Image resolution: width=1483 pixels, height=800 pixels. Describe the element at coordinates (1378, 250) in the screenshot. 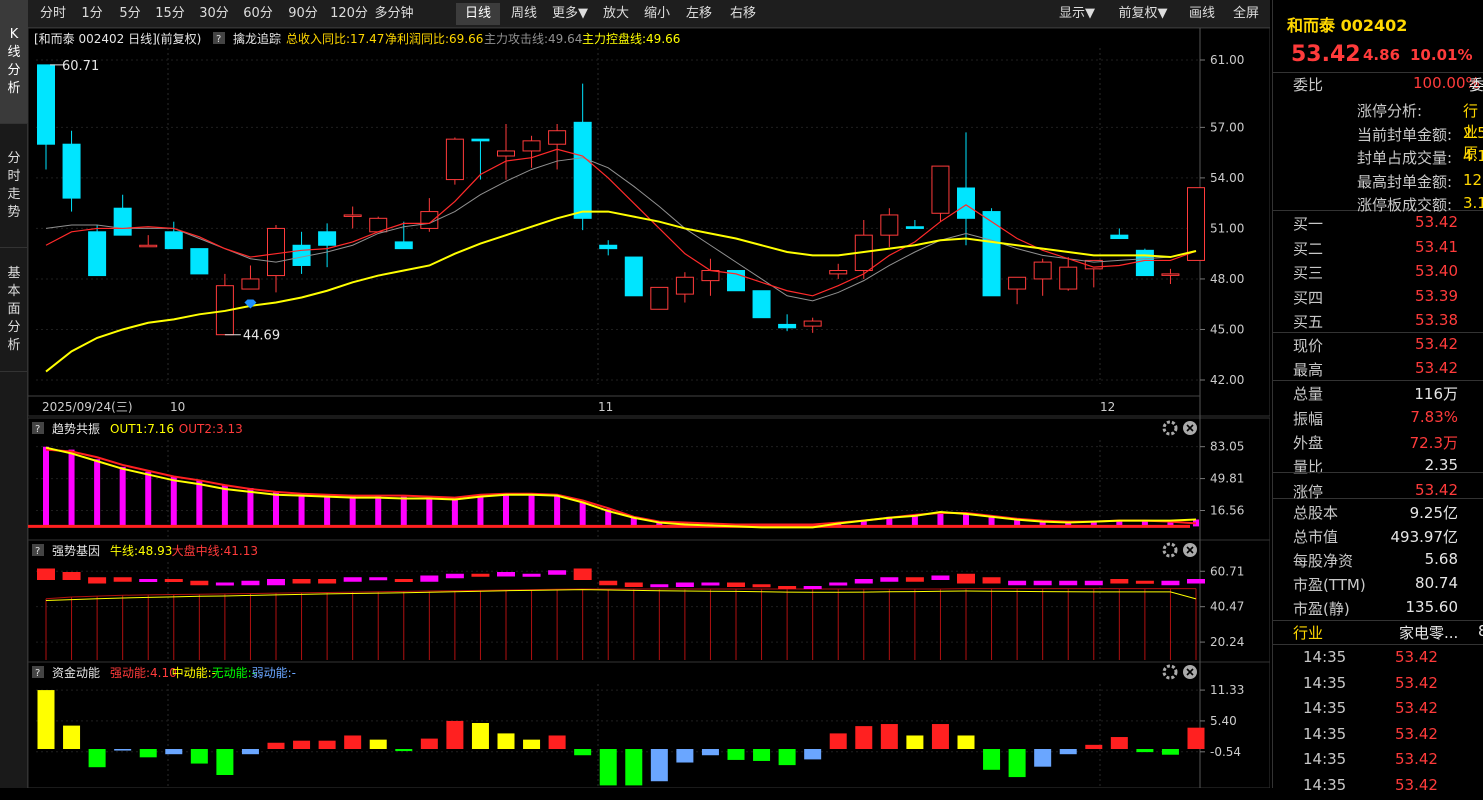

I see `book-row: 买二 53.41` at that location.